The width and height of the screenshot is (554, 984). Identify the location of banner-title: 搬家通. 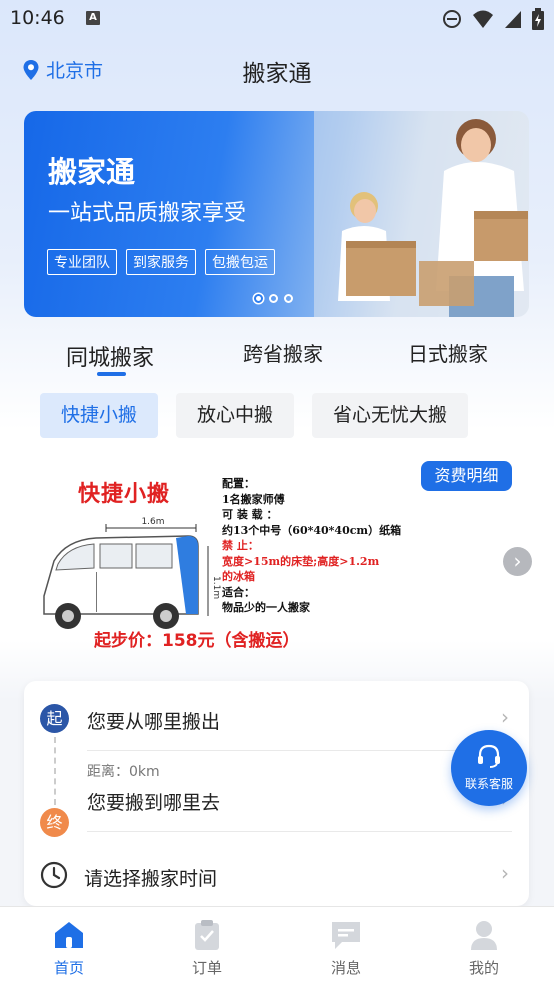
(92, 172).